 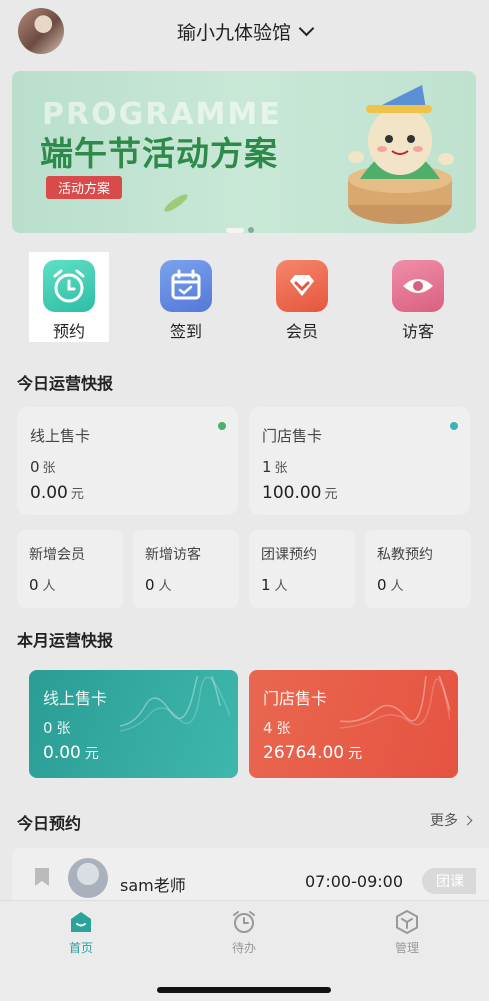 I want to click on quick-action-booking: 预约, so click(x=69, y=297).